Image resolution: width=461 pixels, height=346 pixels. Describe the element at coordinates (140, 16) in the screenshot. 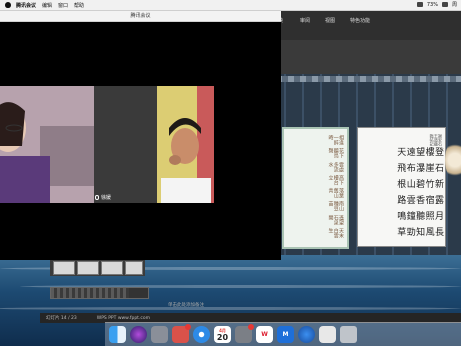

I see `meeting-window-title: 腾讯会议` at that location.